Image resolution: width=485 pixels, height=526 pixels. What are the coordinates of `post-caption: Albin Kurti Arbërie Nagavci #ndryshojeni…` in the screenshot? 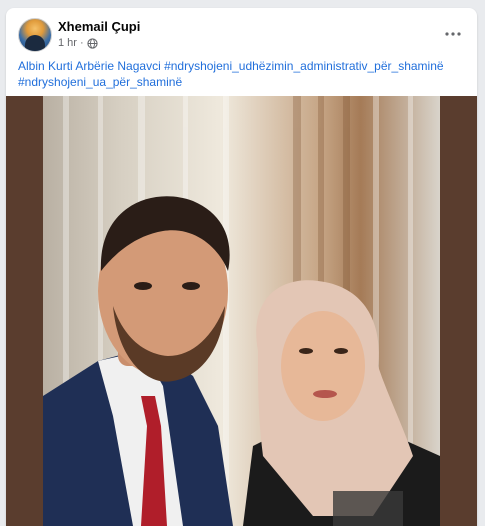 It's located at (242, 74).